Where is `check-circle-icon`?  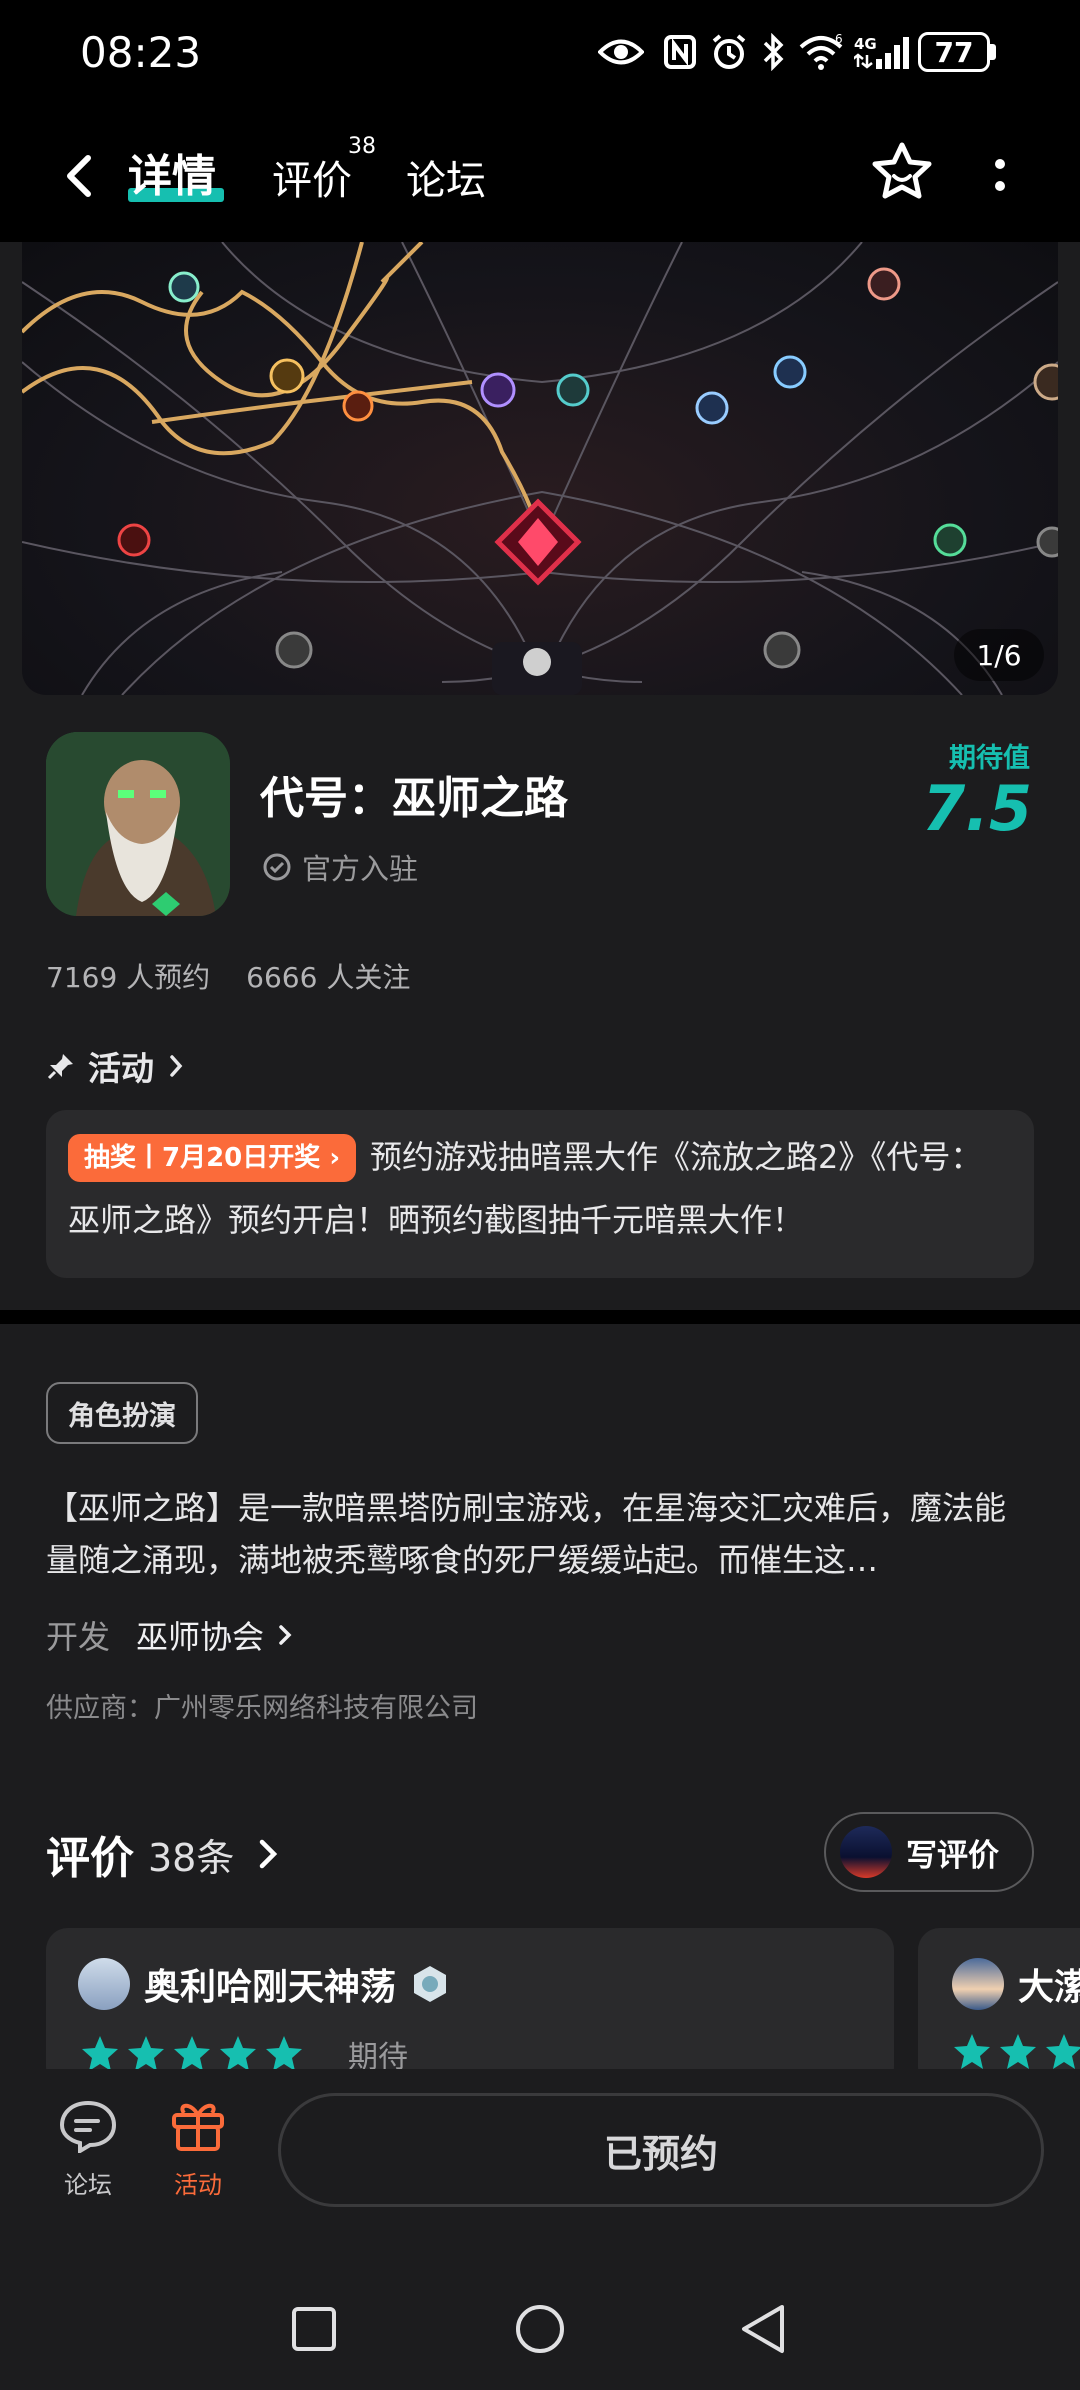 check-circle-icon is located at coordinates (277, 867).